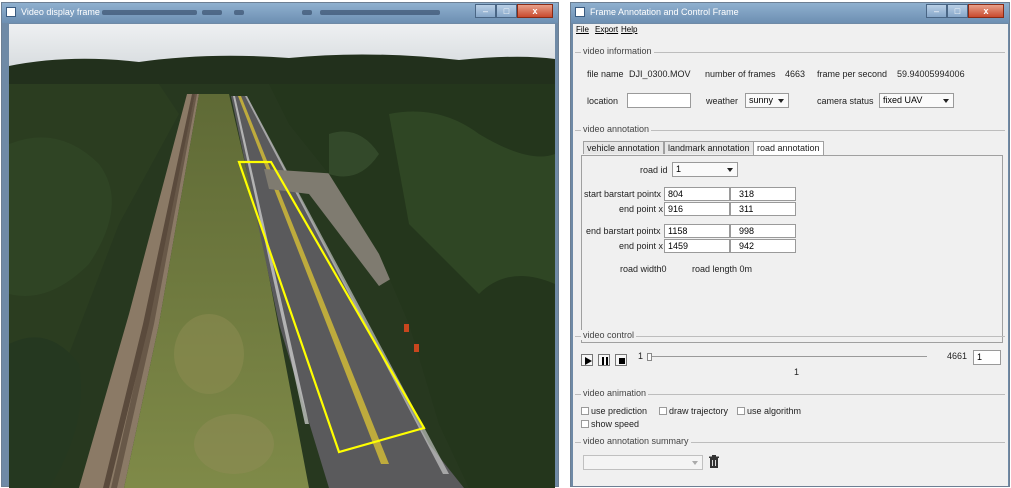 The width and height of the screenshot is (1011, 488). Describe the element at coordinates (585, 411) in the screenshot. I see `use-prediction-checkbox` at that location.